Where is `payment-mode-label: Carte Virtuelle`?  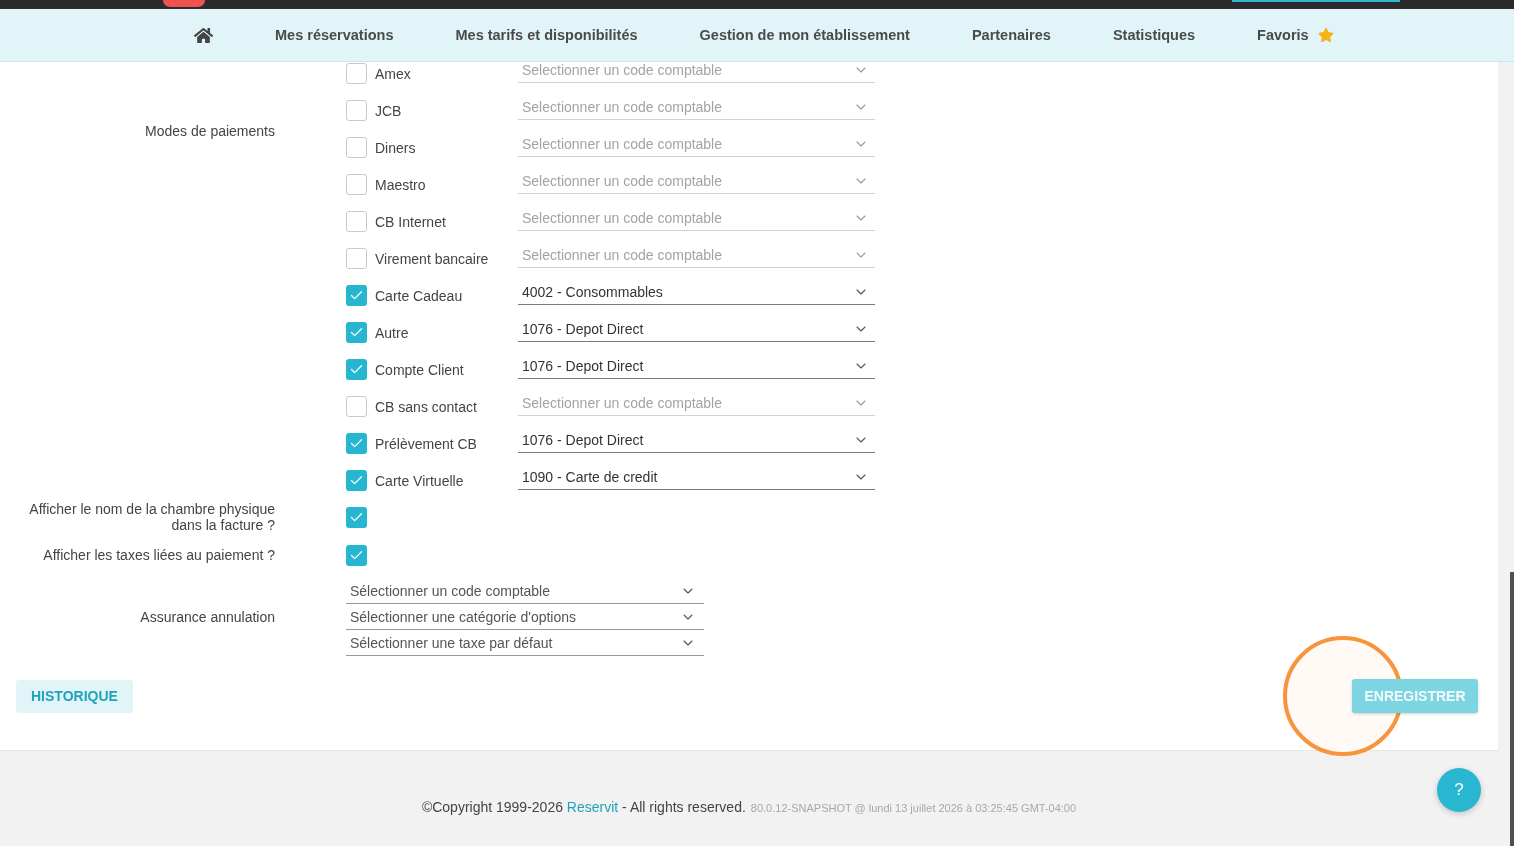 payment-mode-label: Carte Virtuelle is located at coordinates (420, 480).